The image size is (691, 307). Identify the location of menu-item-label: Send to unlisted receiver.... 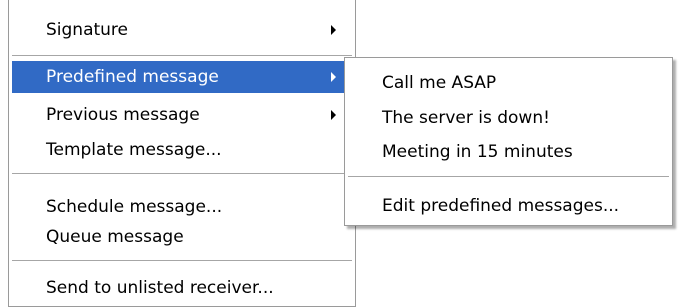
(160, 288).